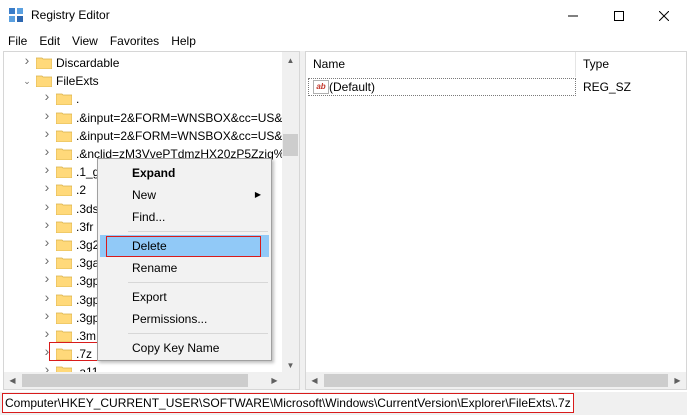 This screenshot has height=415, width=687. What do you see at coordinates (176, 348) in the screenshot?
I see `menu-item-label: Copy Key Name` at bounding box center [176, 348].